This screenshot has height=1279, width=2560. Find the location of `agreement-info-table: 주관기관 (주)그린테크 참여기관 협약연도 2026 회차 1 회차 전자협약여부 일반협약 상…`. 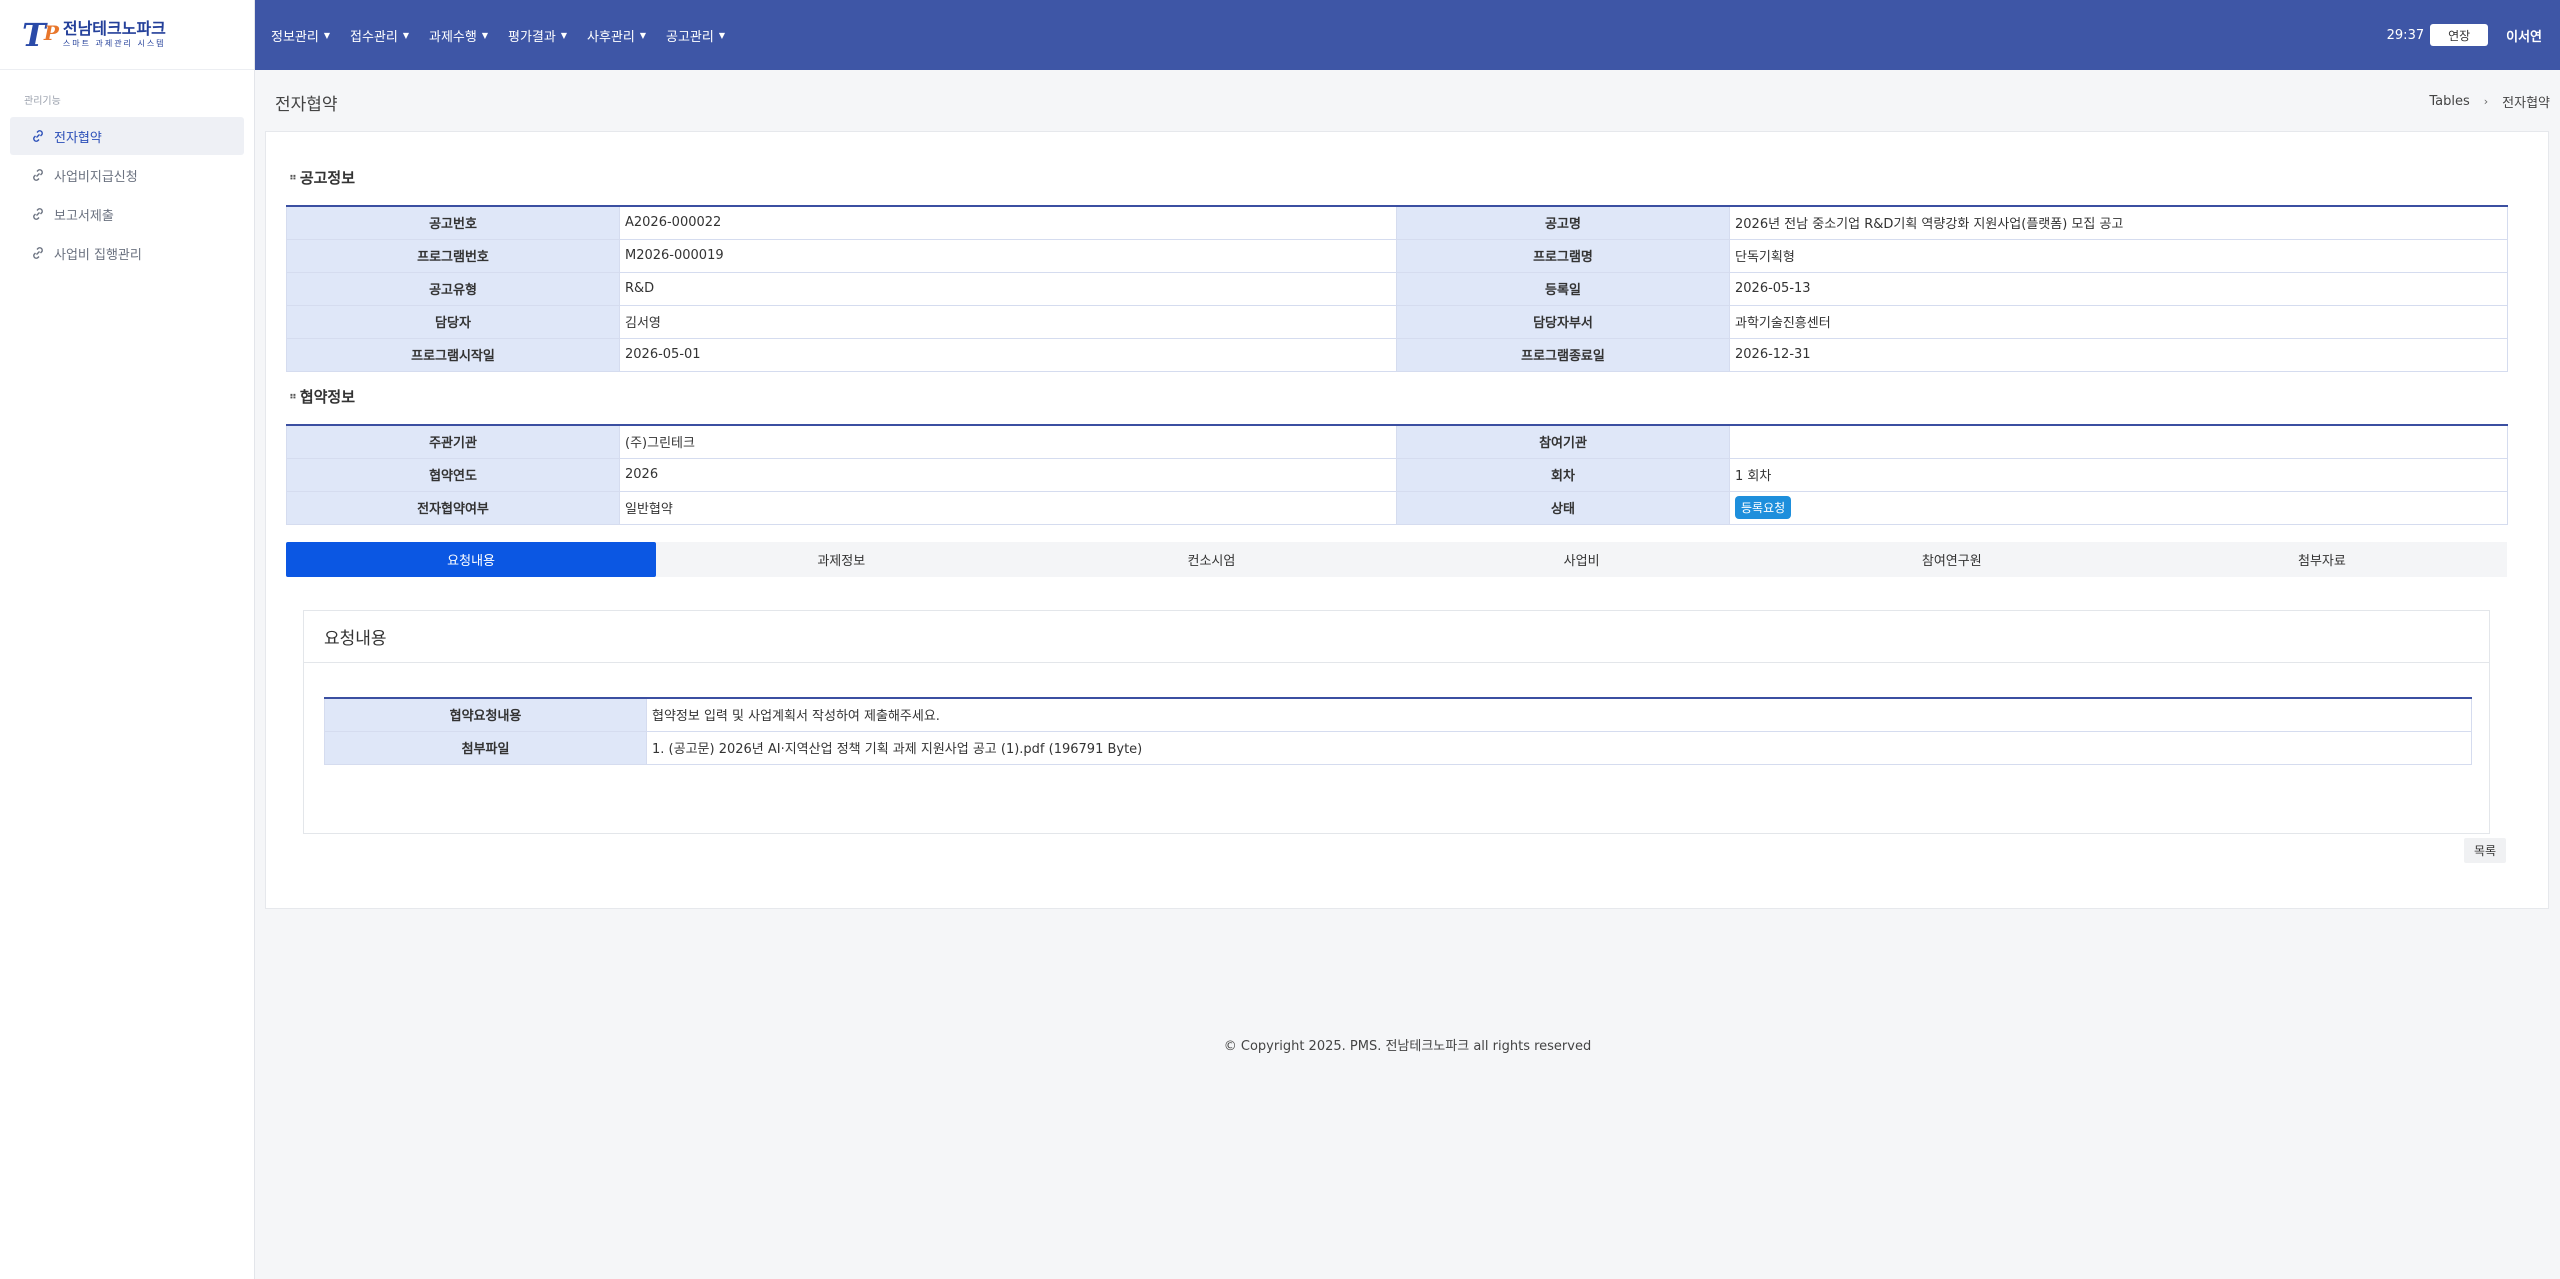

agreement-info-table: 주관기관 (주)그린테크 참여기관 협약연도 2026 회차 1 회차 전자협약여부 일반협약 상… is located at coordinates (1397, 474).